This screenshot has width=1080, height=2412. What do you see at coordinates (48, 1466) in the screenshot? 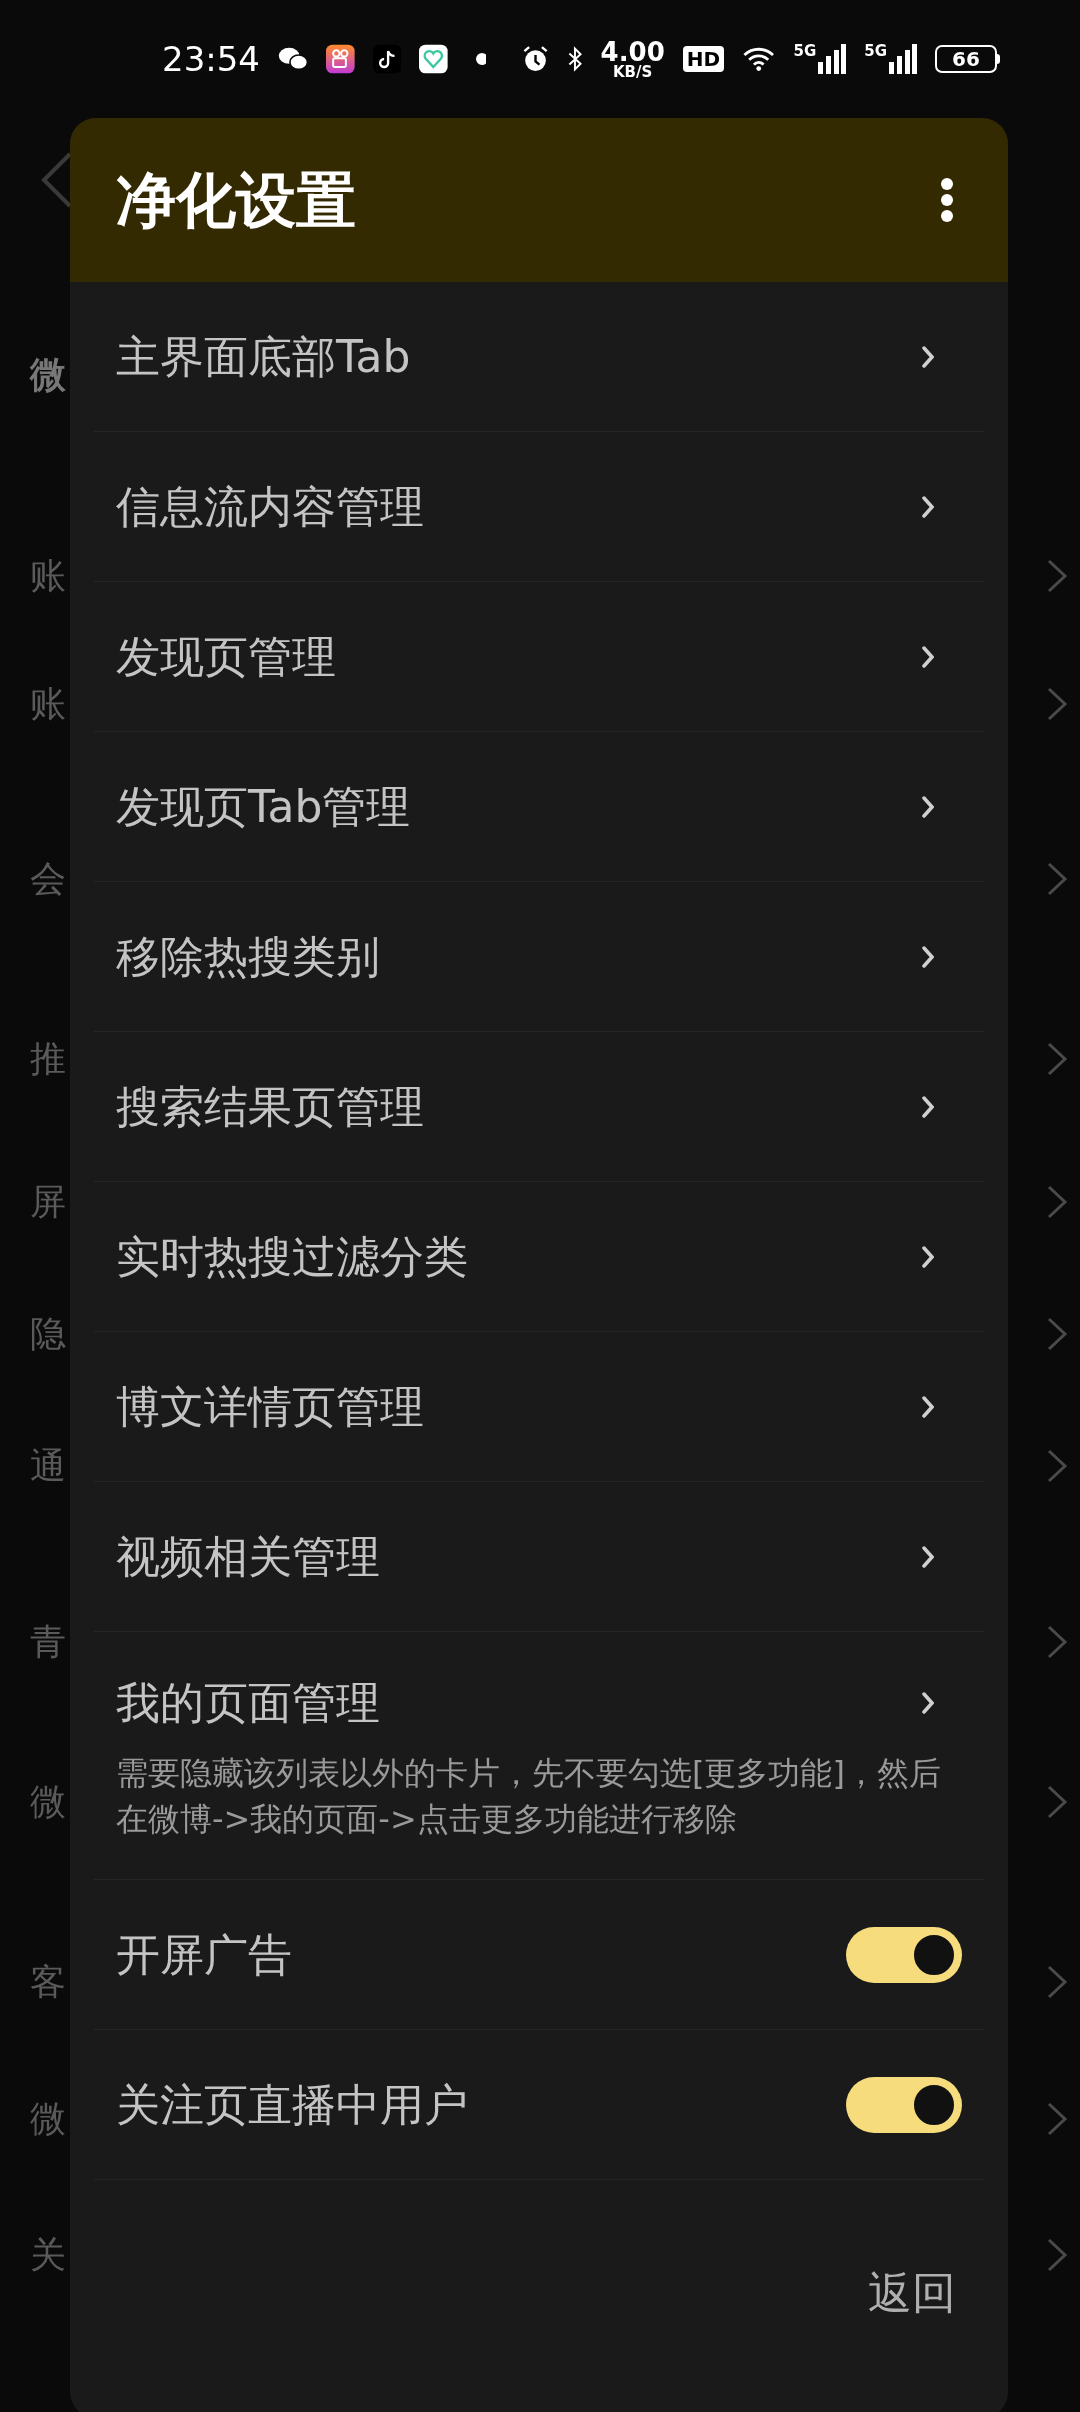
I see `setting-label: 通` at bounding box center [48, 1466].